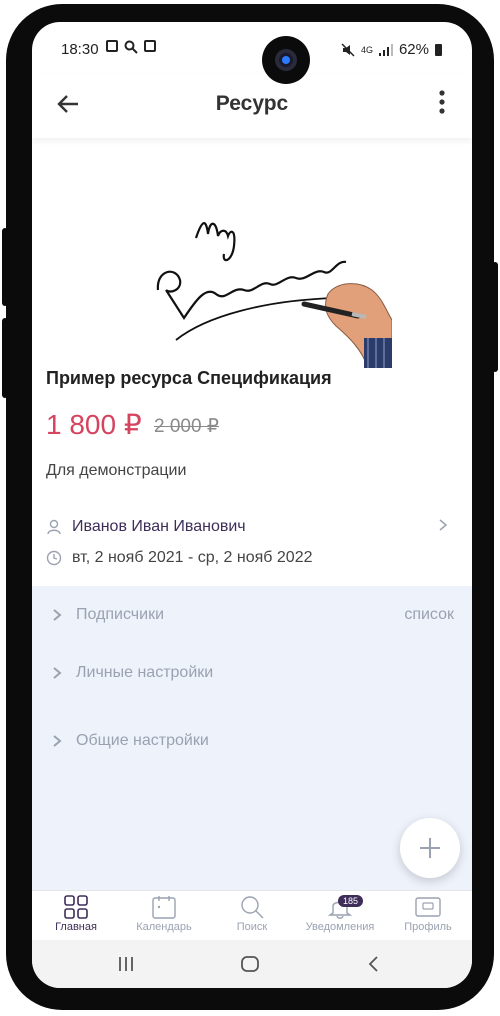 The width and height of the screenshot is (500, 1016). Describe the element at coordinates (428, 927) in the screenshot. I see `nav-profile-label: Профиль` at that location.